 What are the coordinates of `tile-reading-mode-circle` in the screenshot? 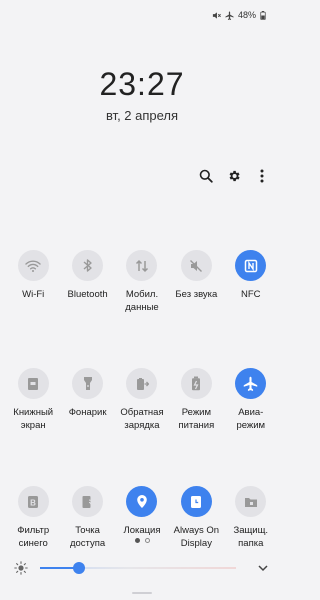 It's located at (33, 383).